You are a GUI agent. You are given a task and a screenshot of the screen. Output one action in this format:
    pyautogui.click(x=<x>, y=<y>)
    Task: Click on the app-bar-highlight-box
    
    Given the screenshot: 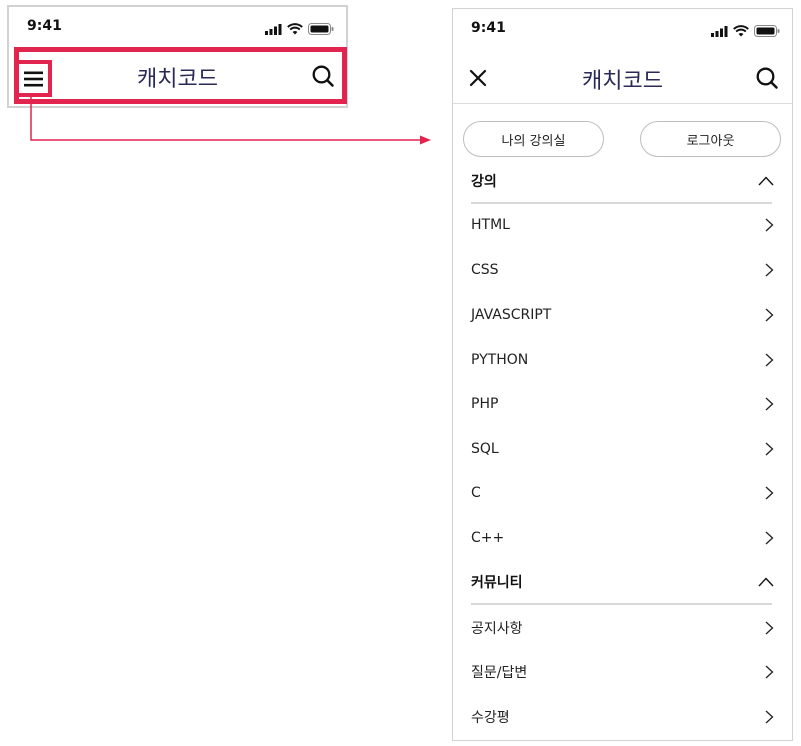 What is the action you would take?
    pyautogui.click(x=180, y=75)
    